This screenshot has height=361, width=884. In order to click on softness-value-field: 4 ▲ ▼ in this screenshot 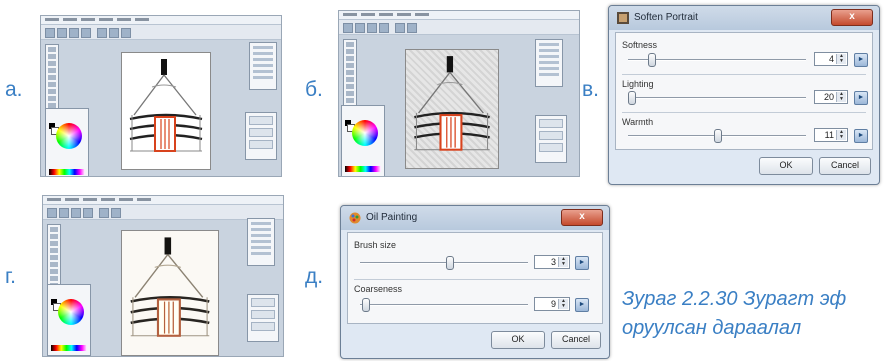, I will do `click(831, 59)`.